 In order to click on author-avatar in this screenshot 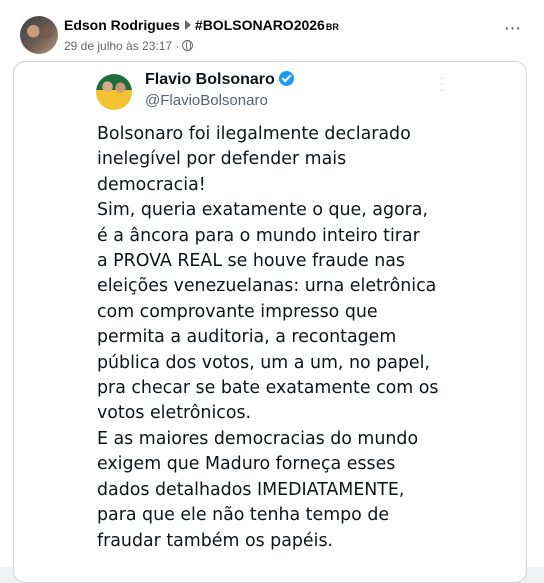, I will do `click(39, 35)`.